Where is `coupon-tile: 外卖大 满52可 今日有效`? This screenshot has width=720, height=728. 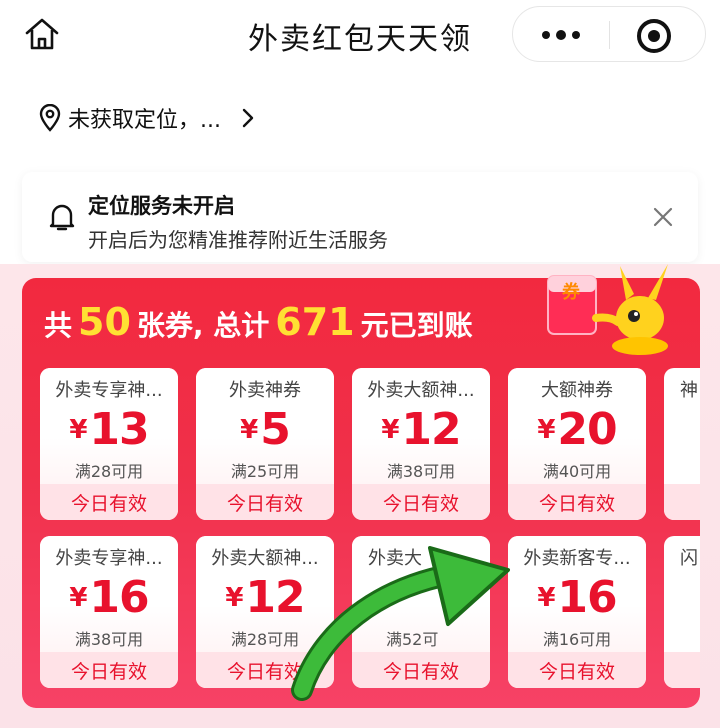 coupon-tile: 外卖大 满52可 今日有效 is located at coordinates (421, 612).